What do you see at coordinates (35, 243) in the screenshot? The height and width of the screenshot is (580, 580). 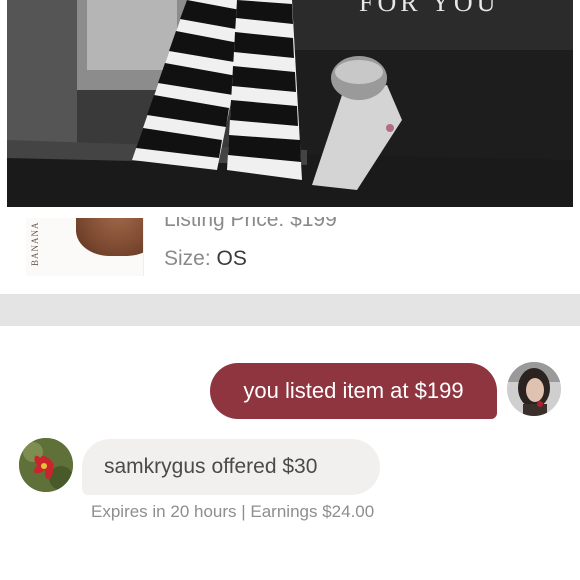 I see `thumbnail-brand-text: BANANA` at bounding box center [35, 243].